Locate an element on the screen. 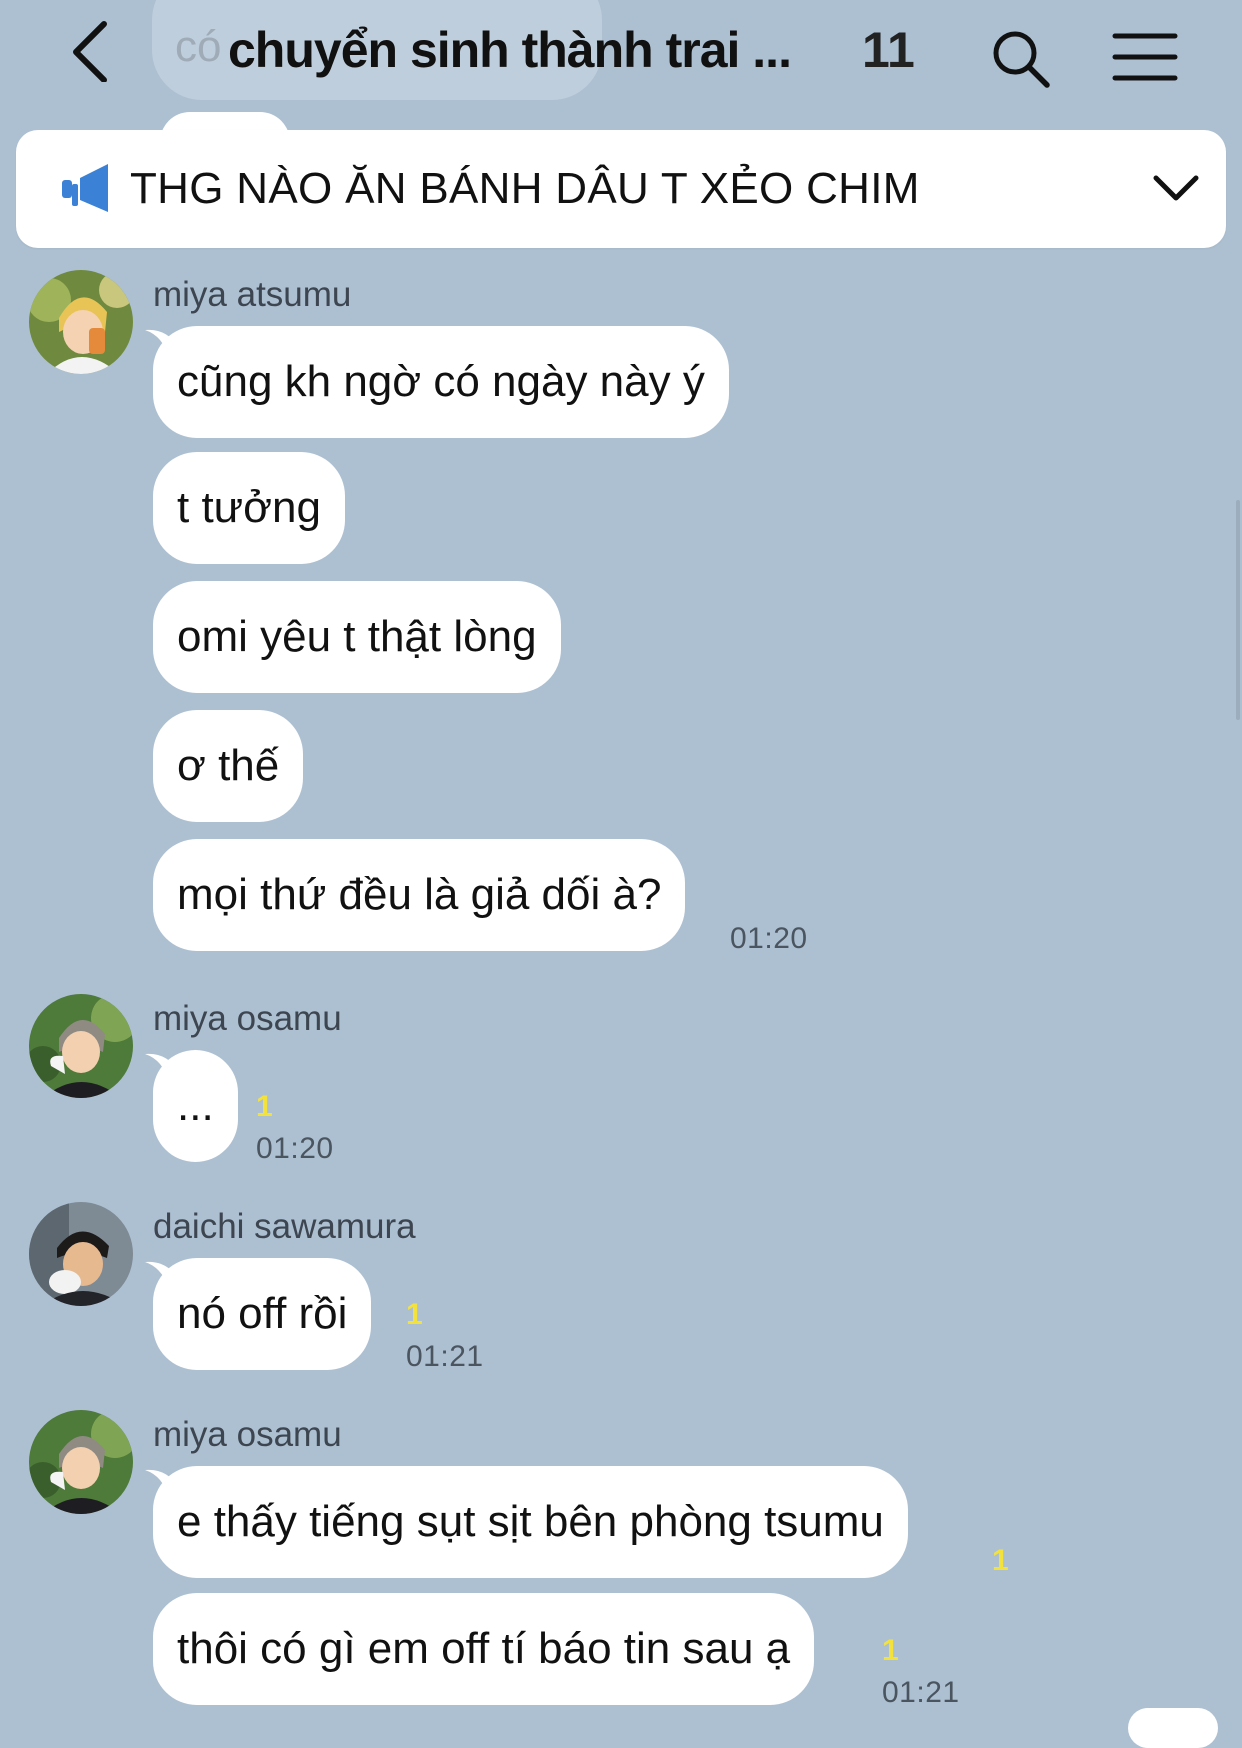 The image size is (1242, 1748). partial-message-bubble is located at coordinates (1173, 1728).